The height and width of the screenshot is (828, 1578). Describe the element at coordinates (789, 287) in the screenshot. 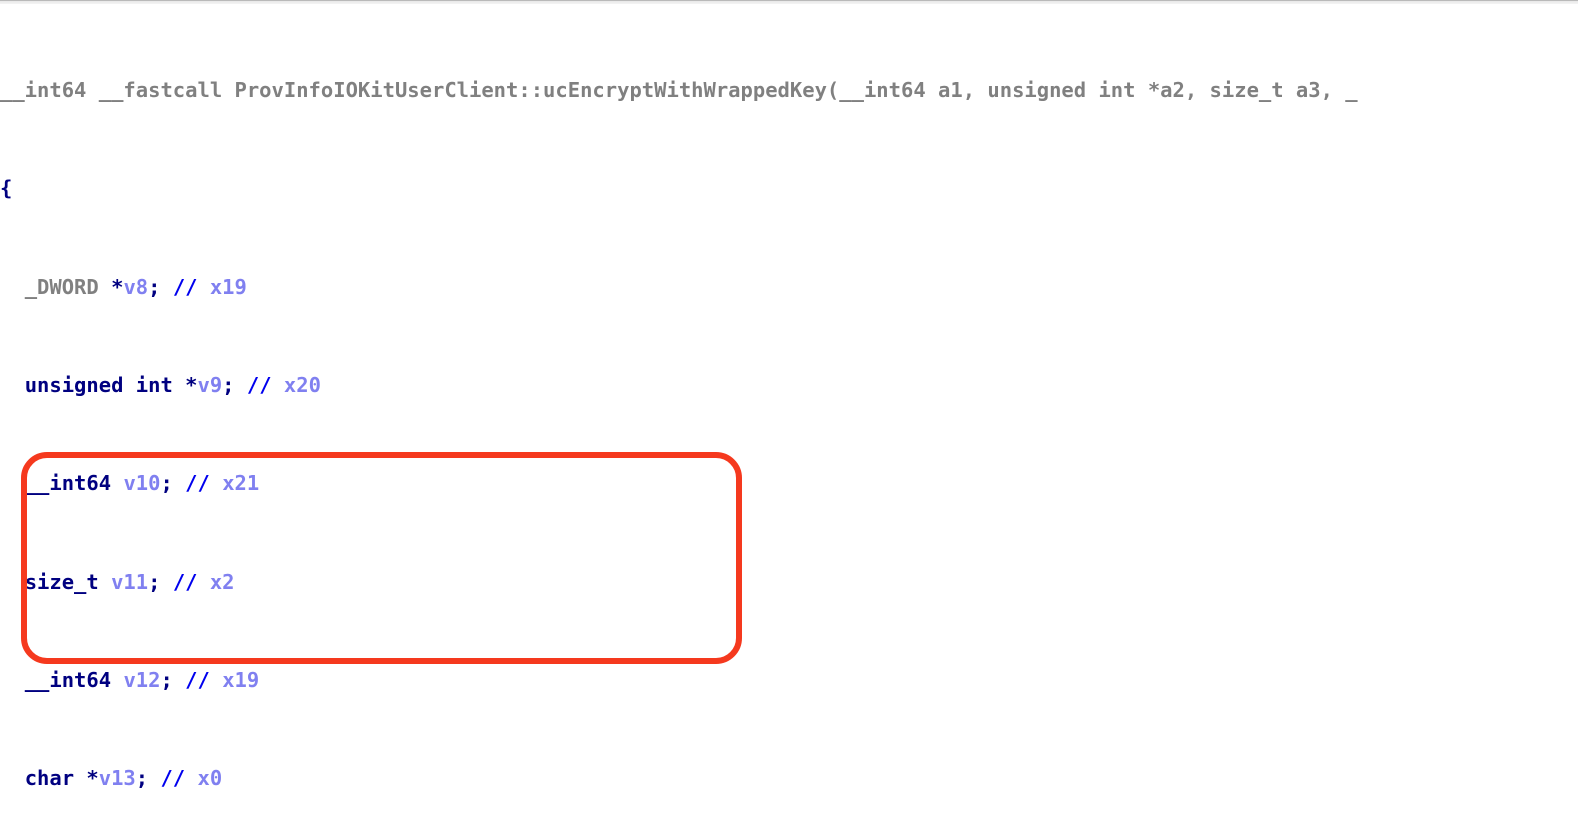

I see `code-line-decl-v8: _DWORD *v8; // x19` at that location.